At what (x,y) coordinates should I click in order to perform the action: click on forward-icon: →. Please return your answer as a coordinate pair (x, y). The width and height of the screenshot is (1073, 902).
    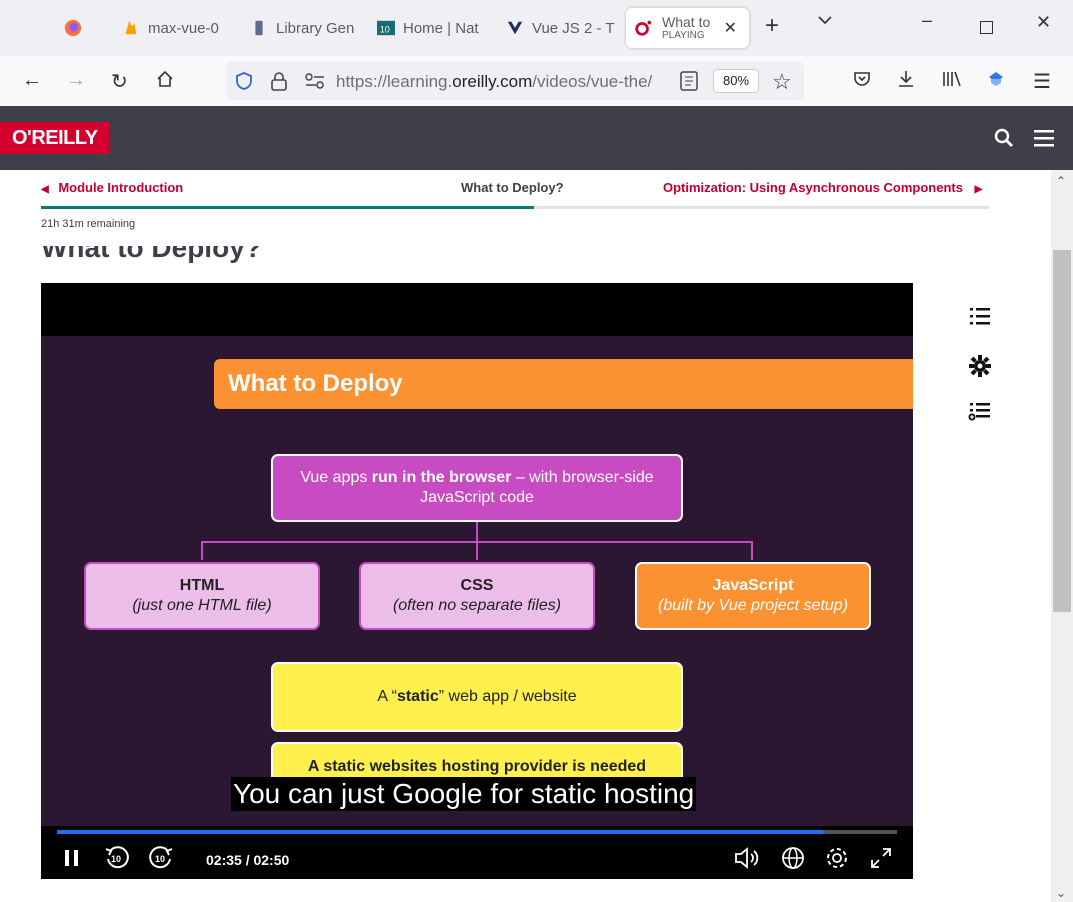
    Looking at the image, I should click on (76, 80).